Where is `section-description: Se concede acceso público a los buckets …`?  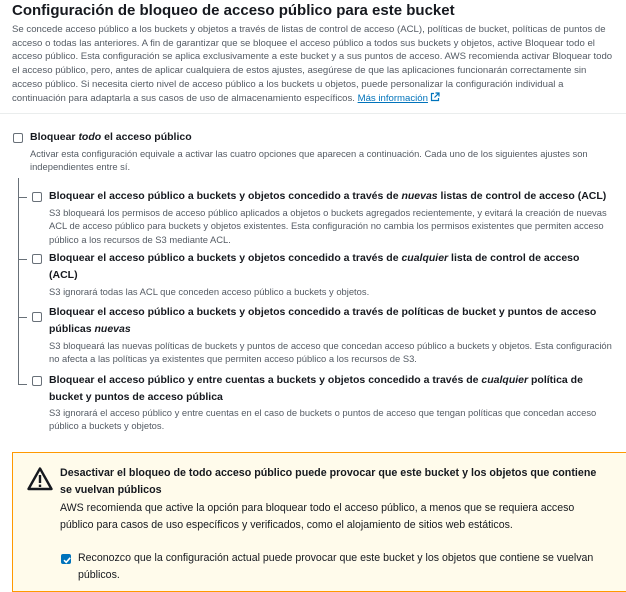 section-description: Se concede acceso público a los buckets … is located at coordinates (315, 64).